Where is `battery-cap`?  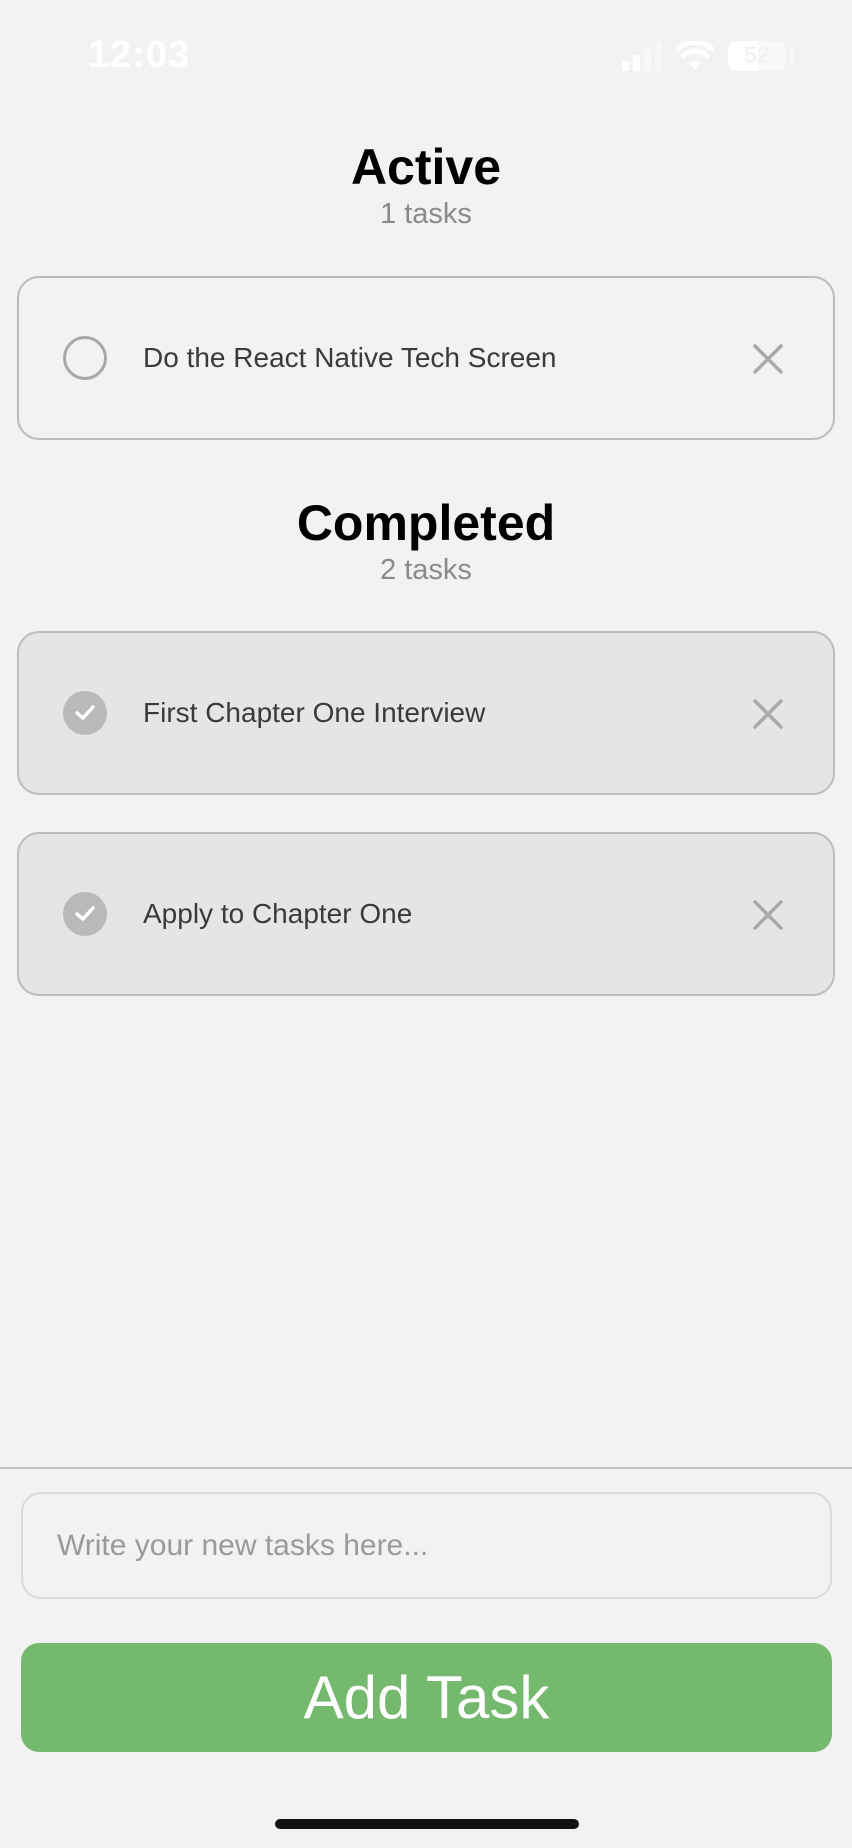
battery-cap is located at coordinates (792, 56).